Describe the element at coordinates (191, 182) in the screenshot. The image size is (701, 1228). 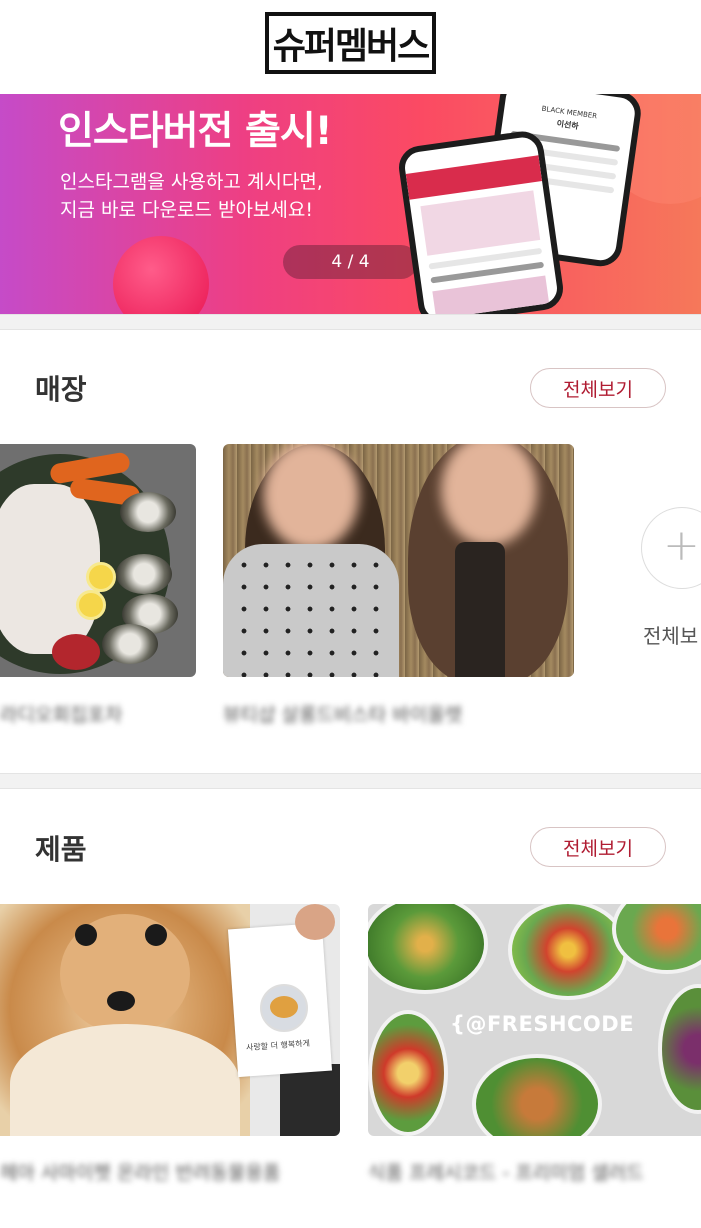
I see `banner-subtitle-line: 인스타그램을 사용하고 계시다면,` at that location.